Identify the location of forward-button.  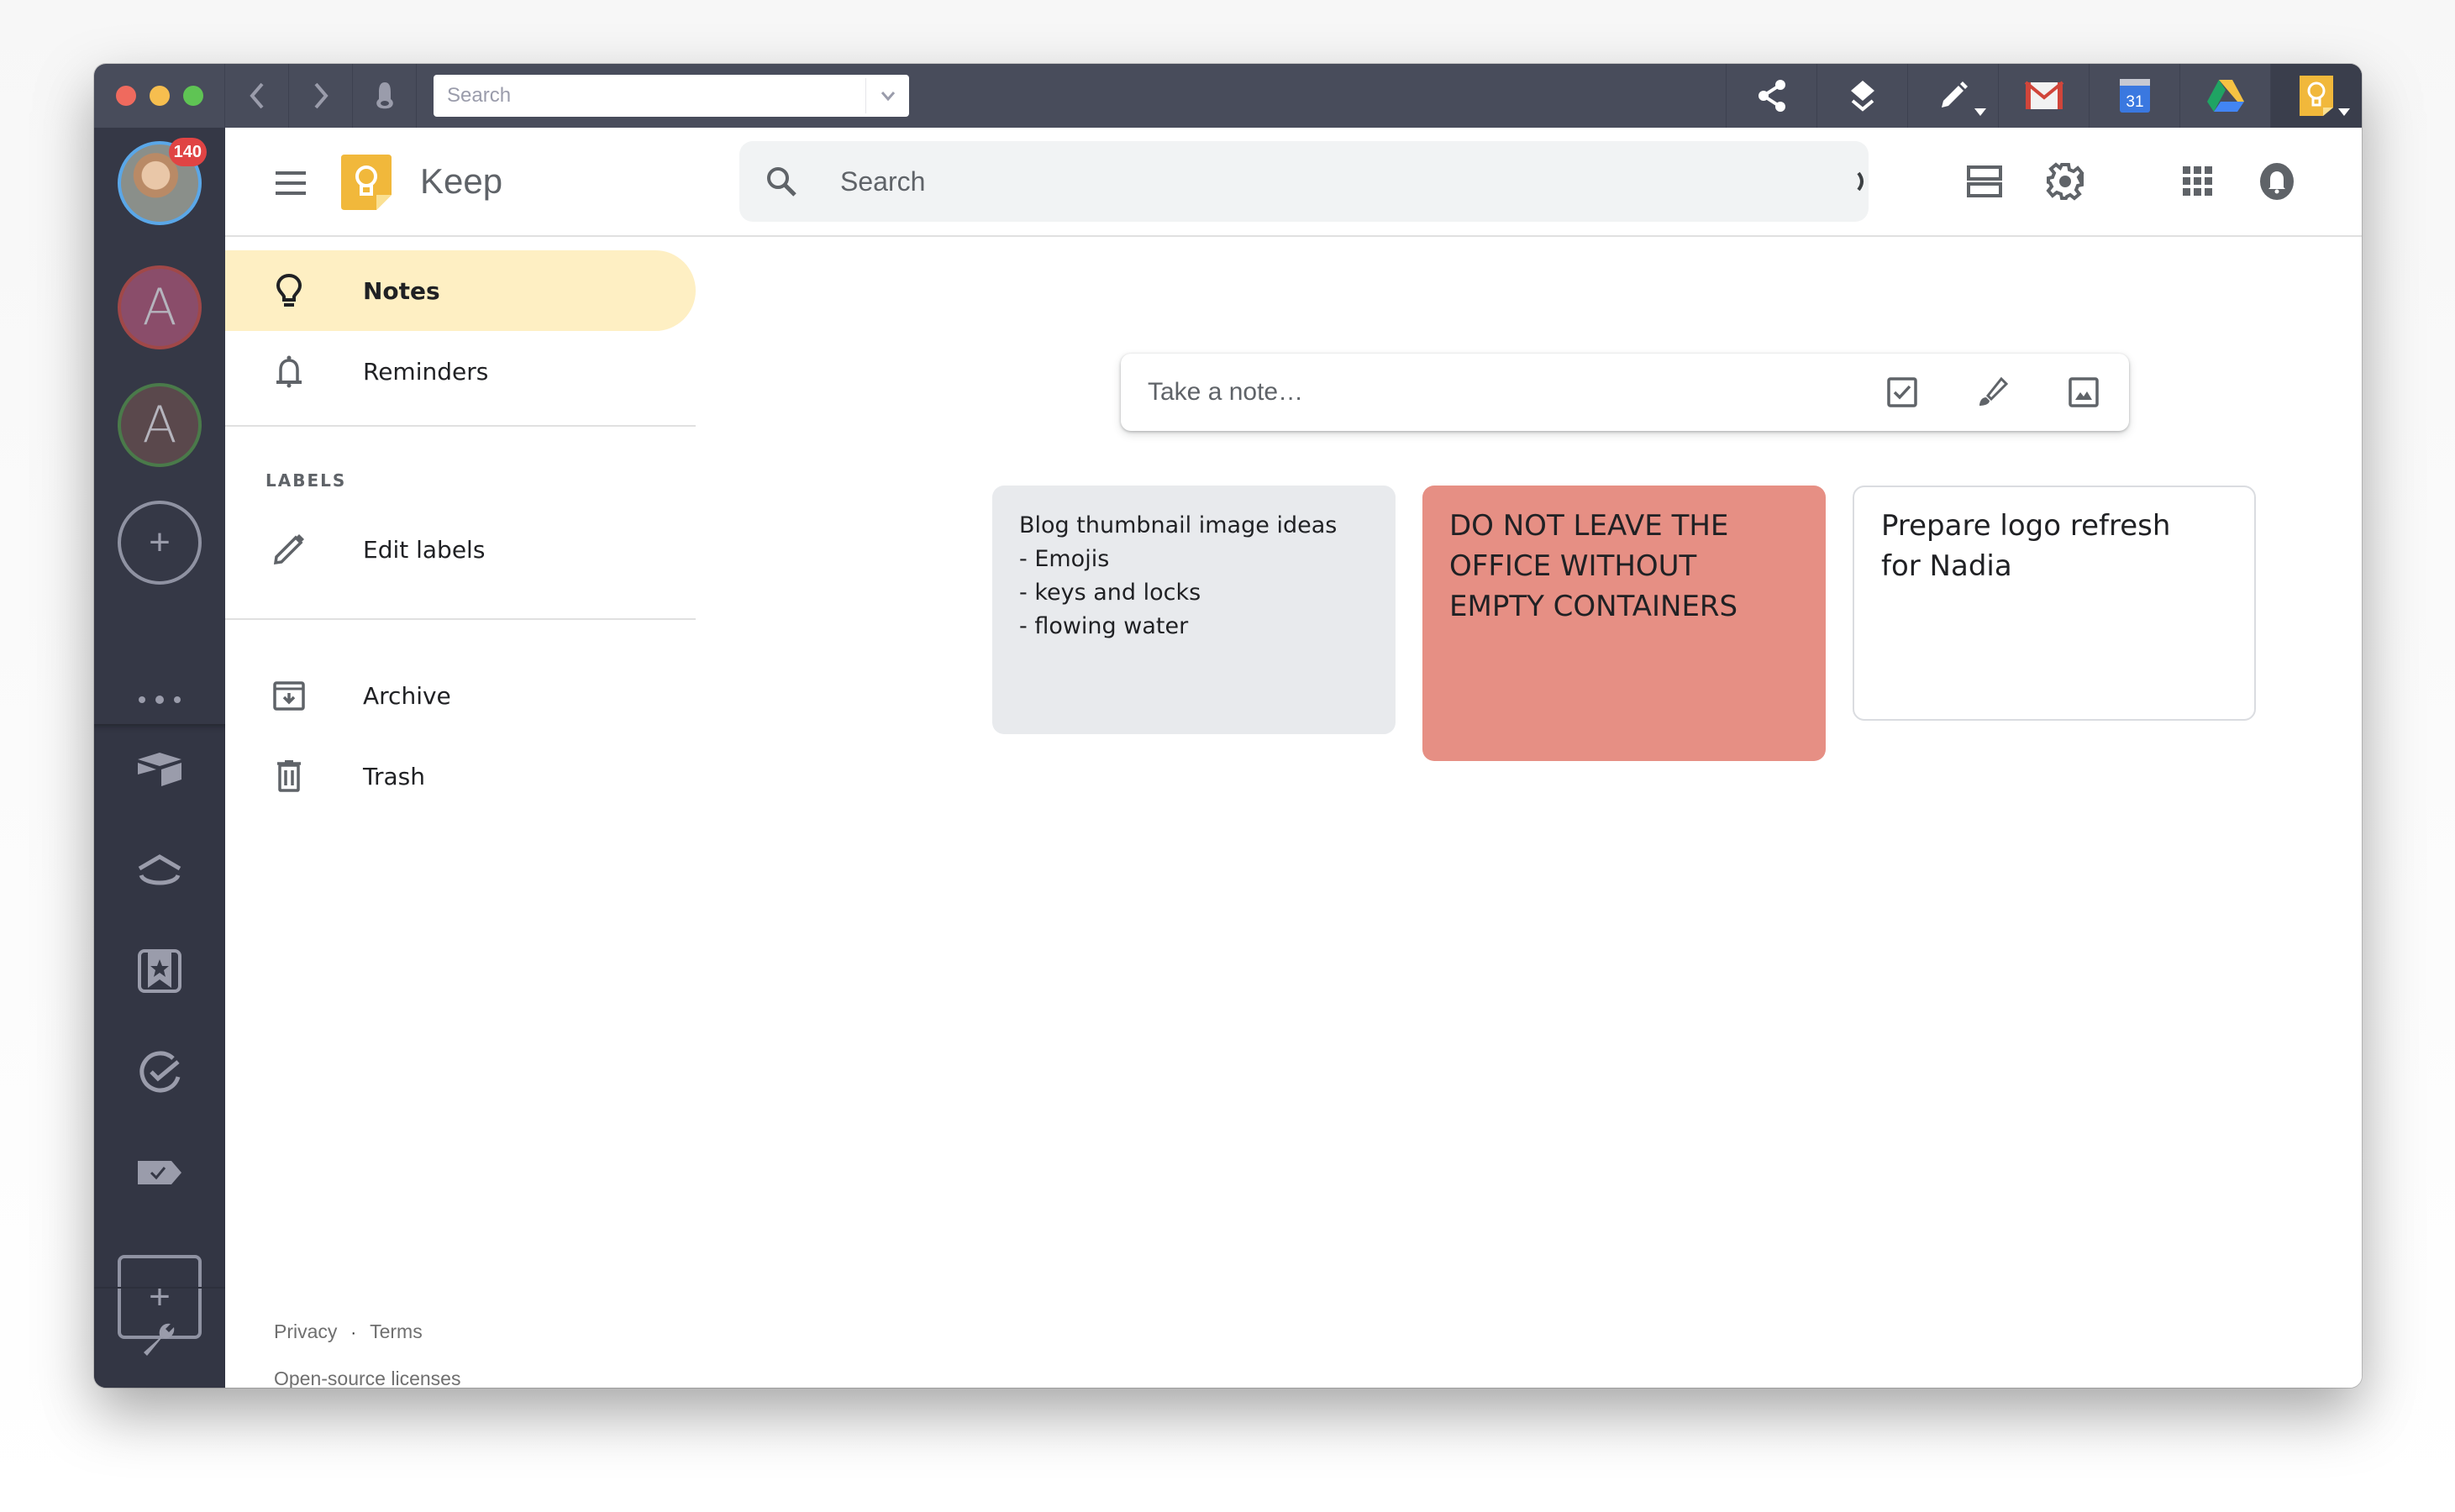
(321, 96).